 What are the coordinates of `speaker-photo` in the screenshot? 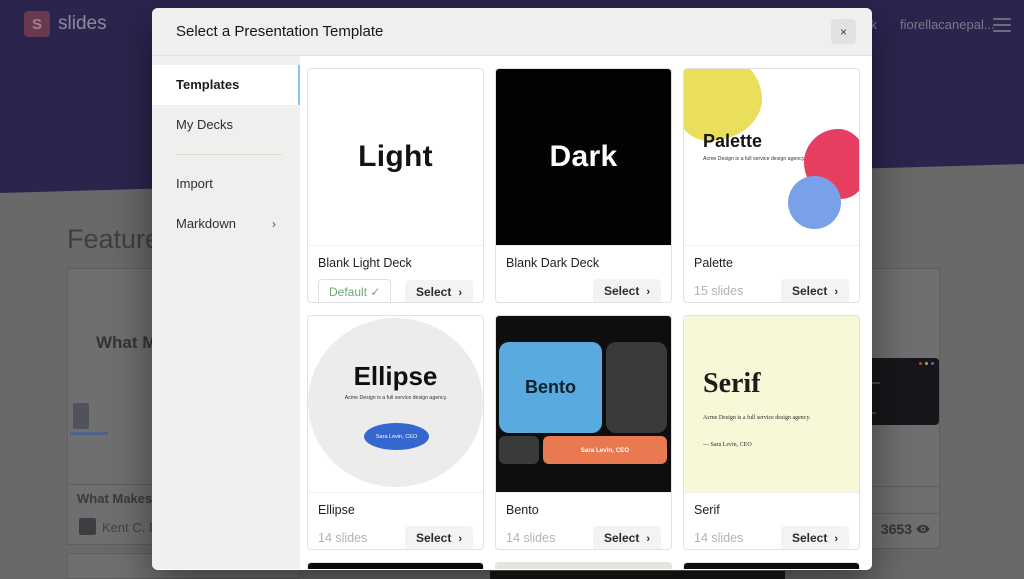 It's located at (81, 416).